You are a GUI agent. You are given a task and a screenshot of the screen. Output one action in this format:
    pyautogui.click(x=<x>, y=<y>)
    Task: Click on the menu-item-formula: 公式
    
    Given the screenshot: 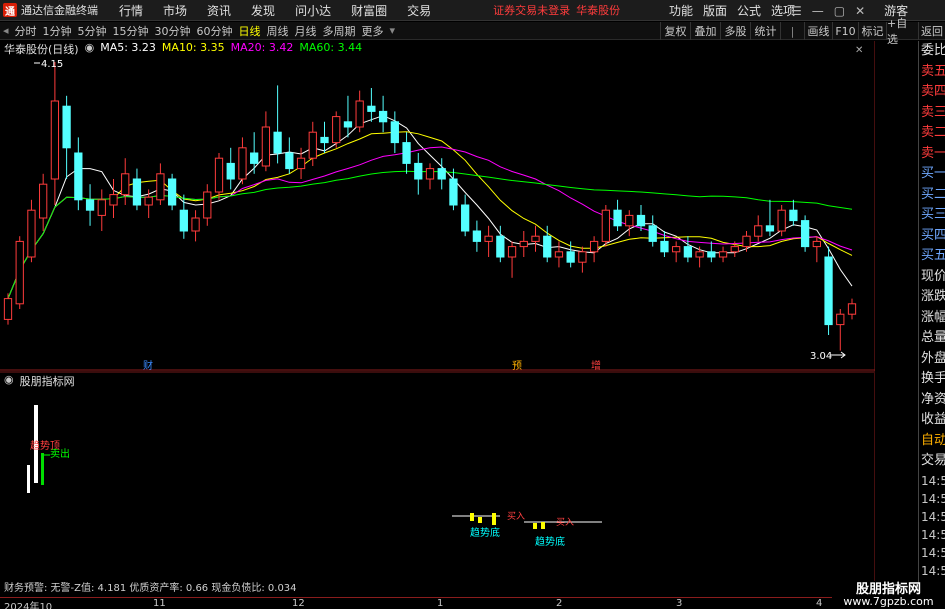 What is the action you would take?
    pyautogui.click(x=749, y=10)
    